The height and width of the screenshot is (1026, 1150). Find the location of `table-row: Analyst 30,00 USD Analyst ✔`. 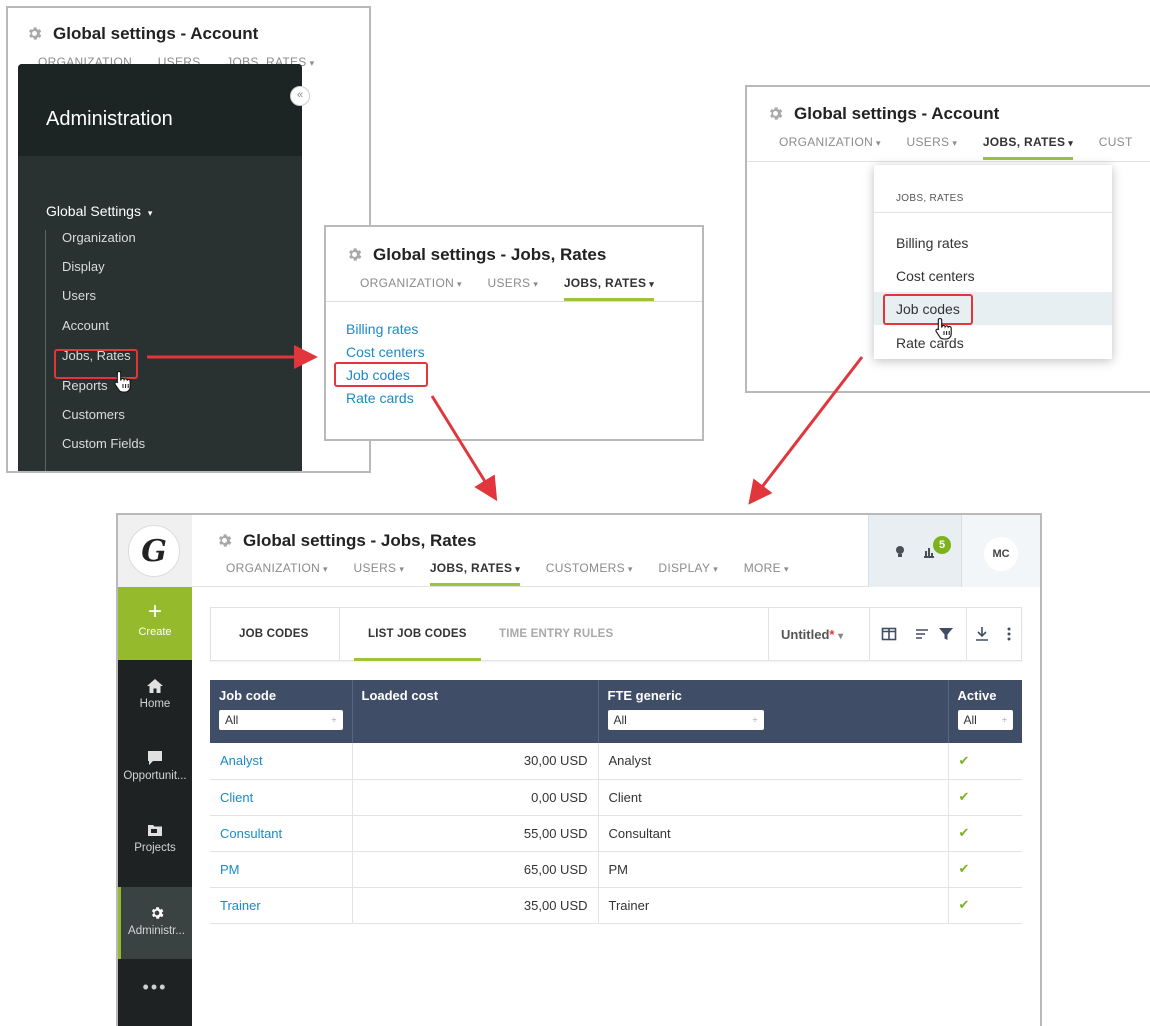

table-row: Analyst 30,00 USD Analyst ✔ is located at coordinates (616, 761).